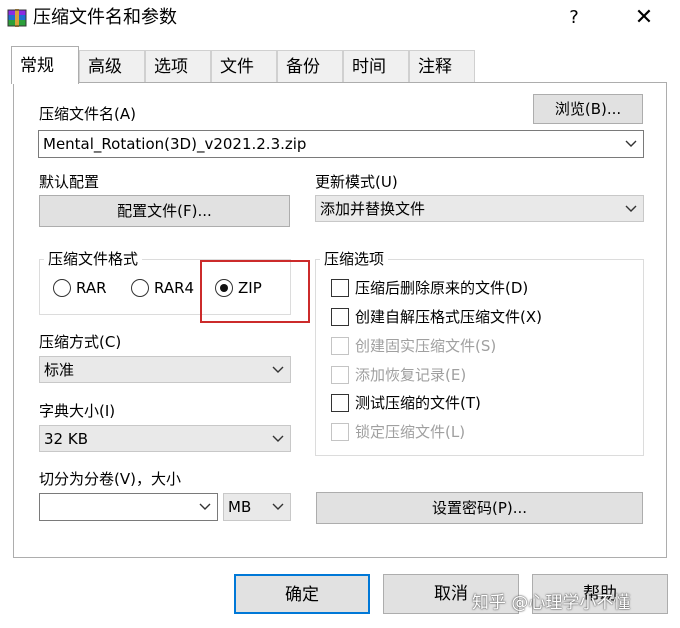 This screenshot has width=680, height=628. What do you see at coordinates (574, 18) in the screenshot?
I see `help-question-button: ?` at bounding box center [574, 18].